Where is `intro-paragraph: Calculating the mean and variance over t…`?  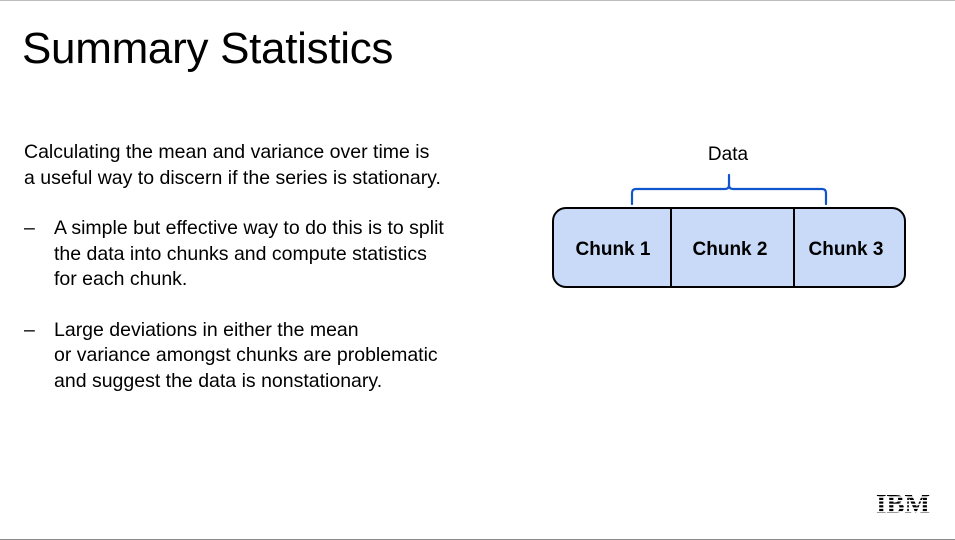 intro-paragraph: Calculating the mean and variance over t… is located at coordinates (259, 165).